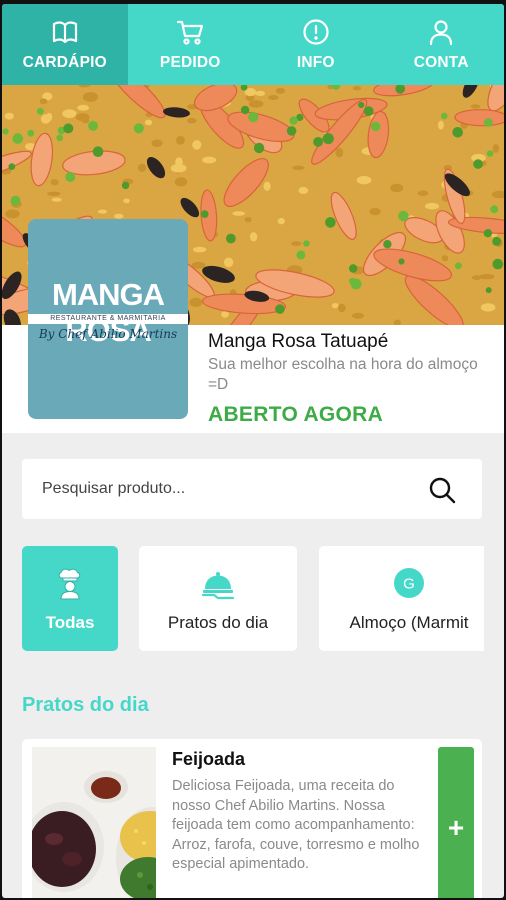 The width and height of the screenshot is (506, 900). What do you see at coordinates (70, 622) in the screenshot?
I see `category-label: Todas` at bounding box center [70, 622].